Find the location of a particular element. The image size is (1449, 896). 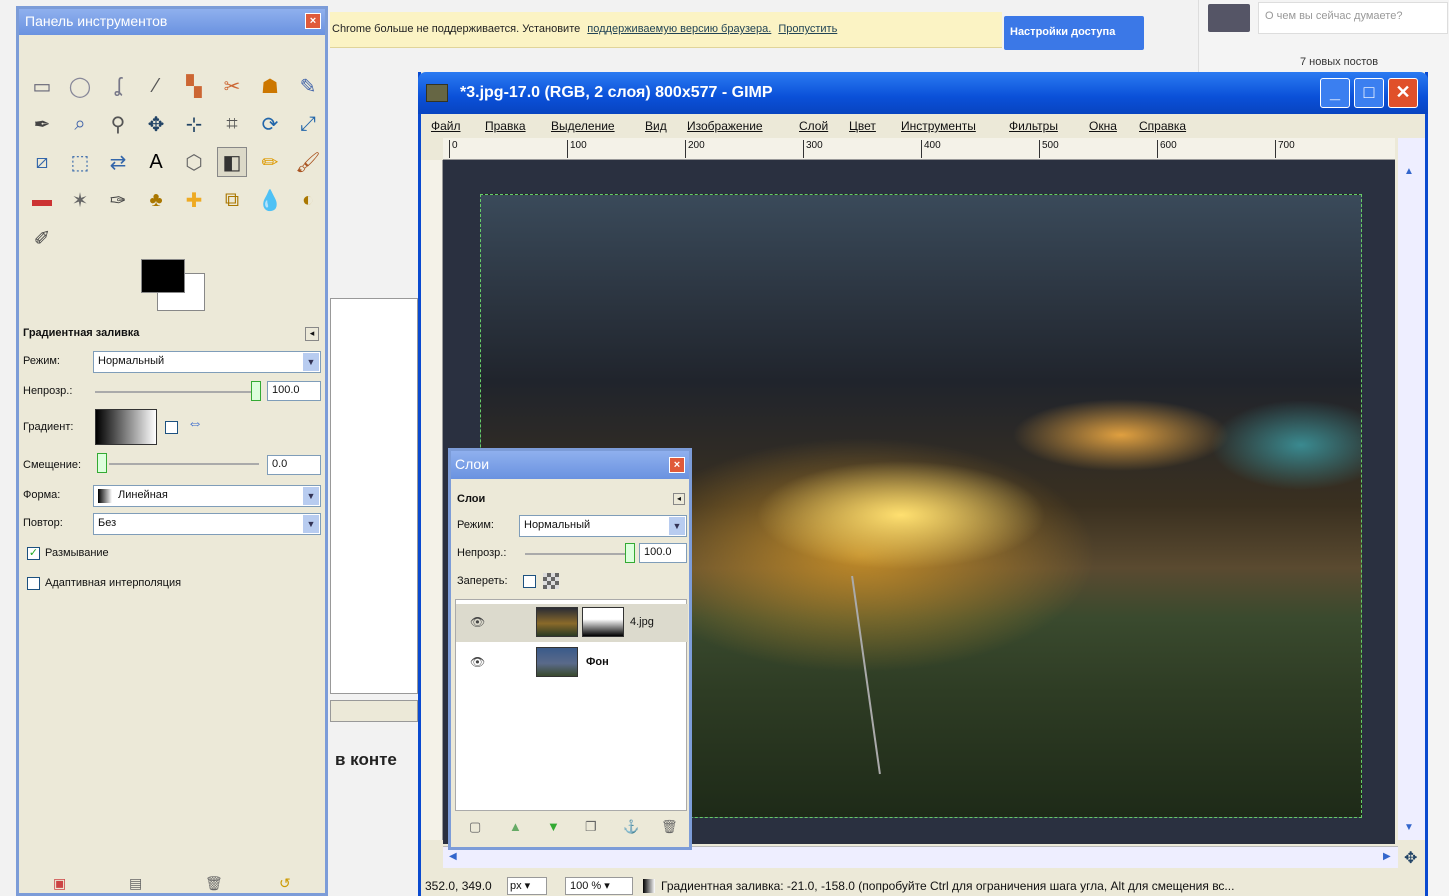

adaptive-checkbox is located at coordinates (33, 583).